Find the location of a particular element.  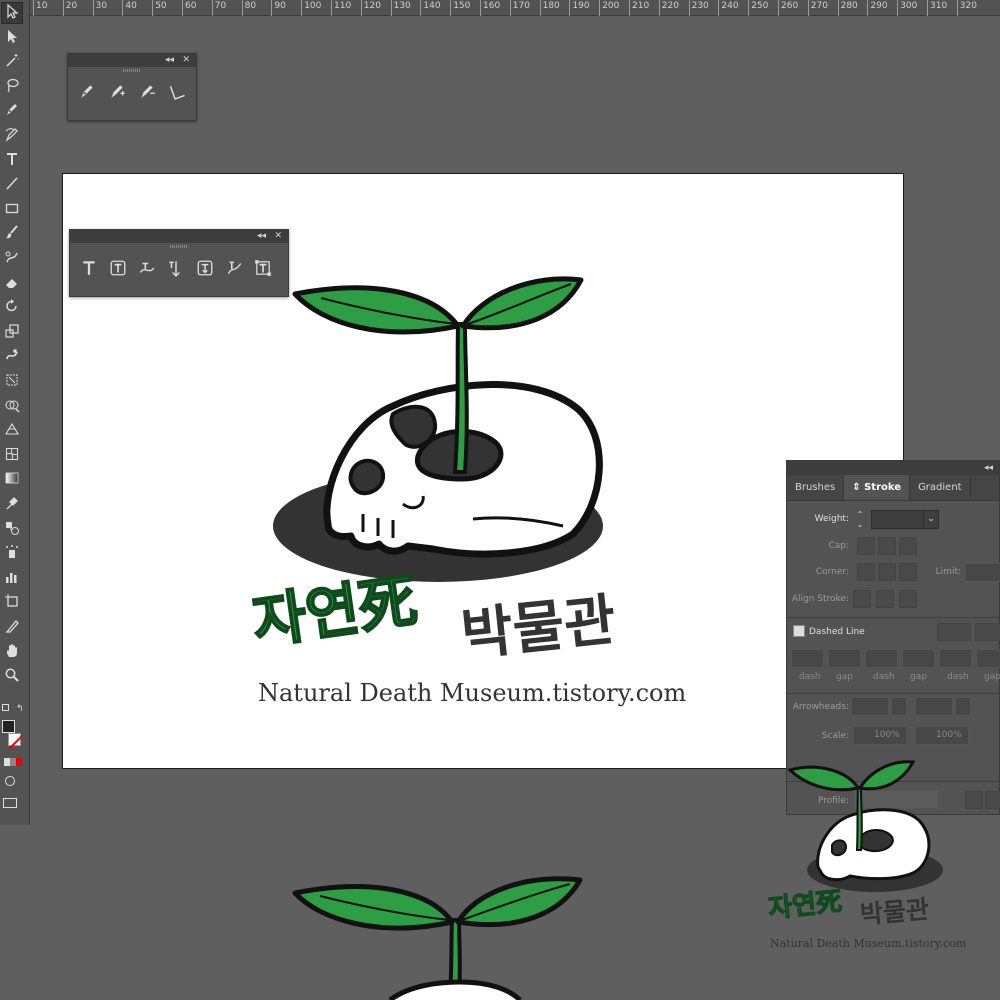

preserve-dash-button is located at coordinates (954, 632).